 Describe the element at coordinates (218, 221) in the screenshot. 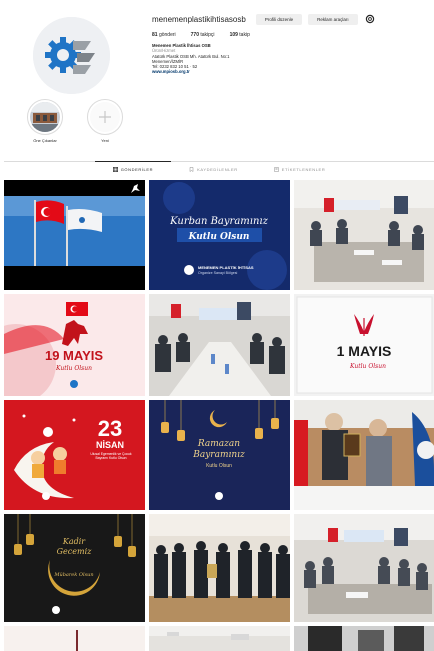

I see `svg-text: Kurban Bayramınız` at that location.